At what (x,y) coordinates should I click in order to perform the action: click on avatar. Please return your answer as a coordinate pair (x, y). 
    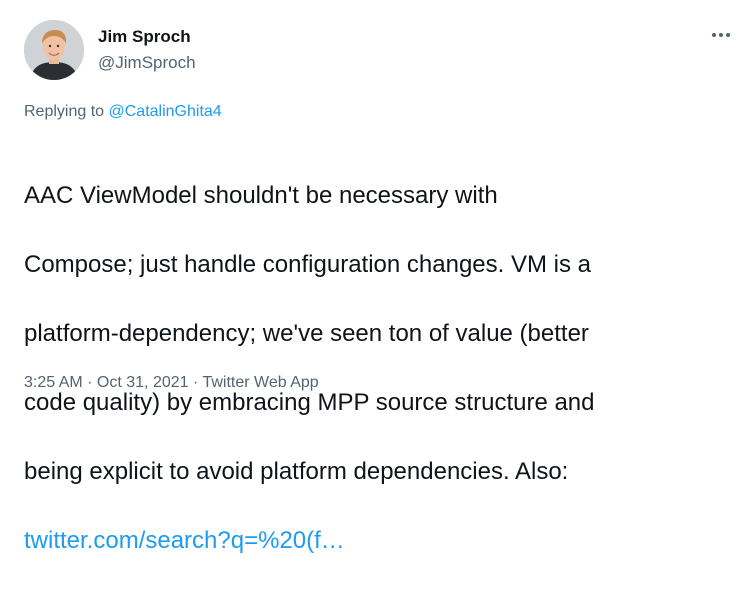
    Looking at the image, I should click on (54, 50).